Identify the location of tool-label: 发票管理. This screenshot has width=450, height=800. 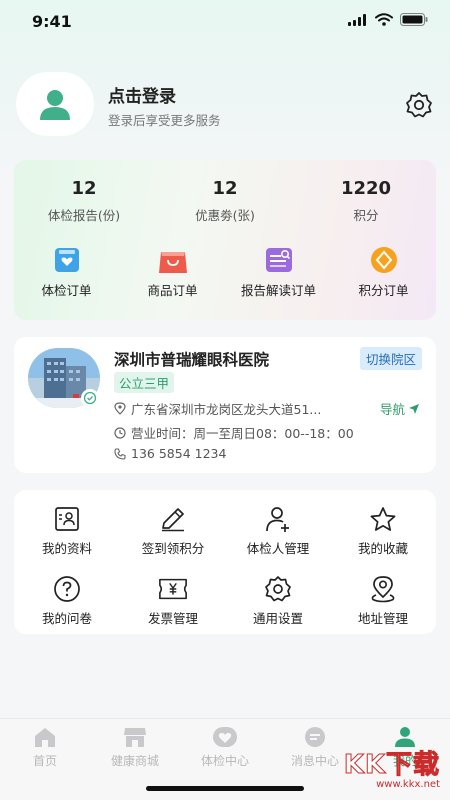
(172, 618).